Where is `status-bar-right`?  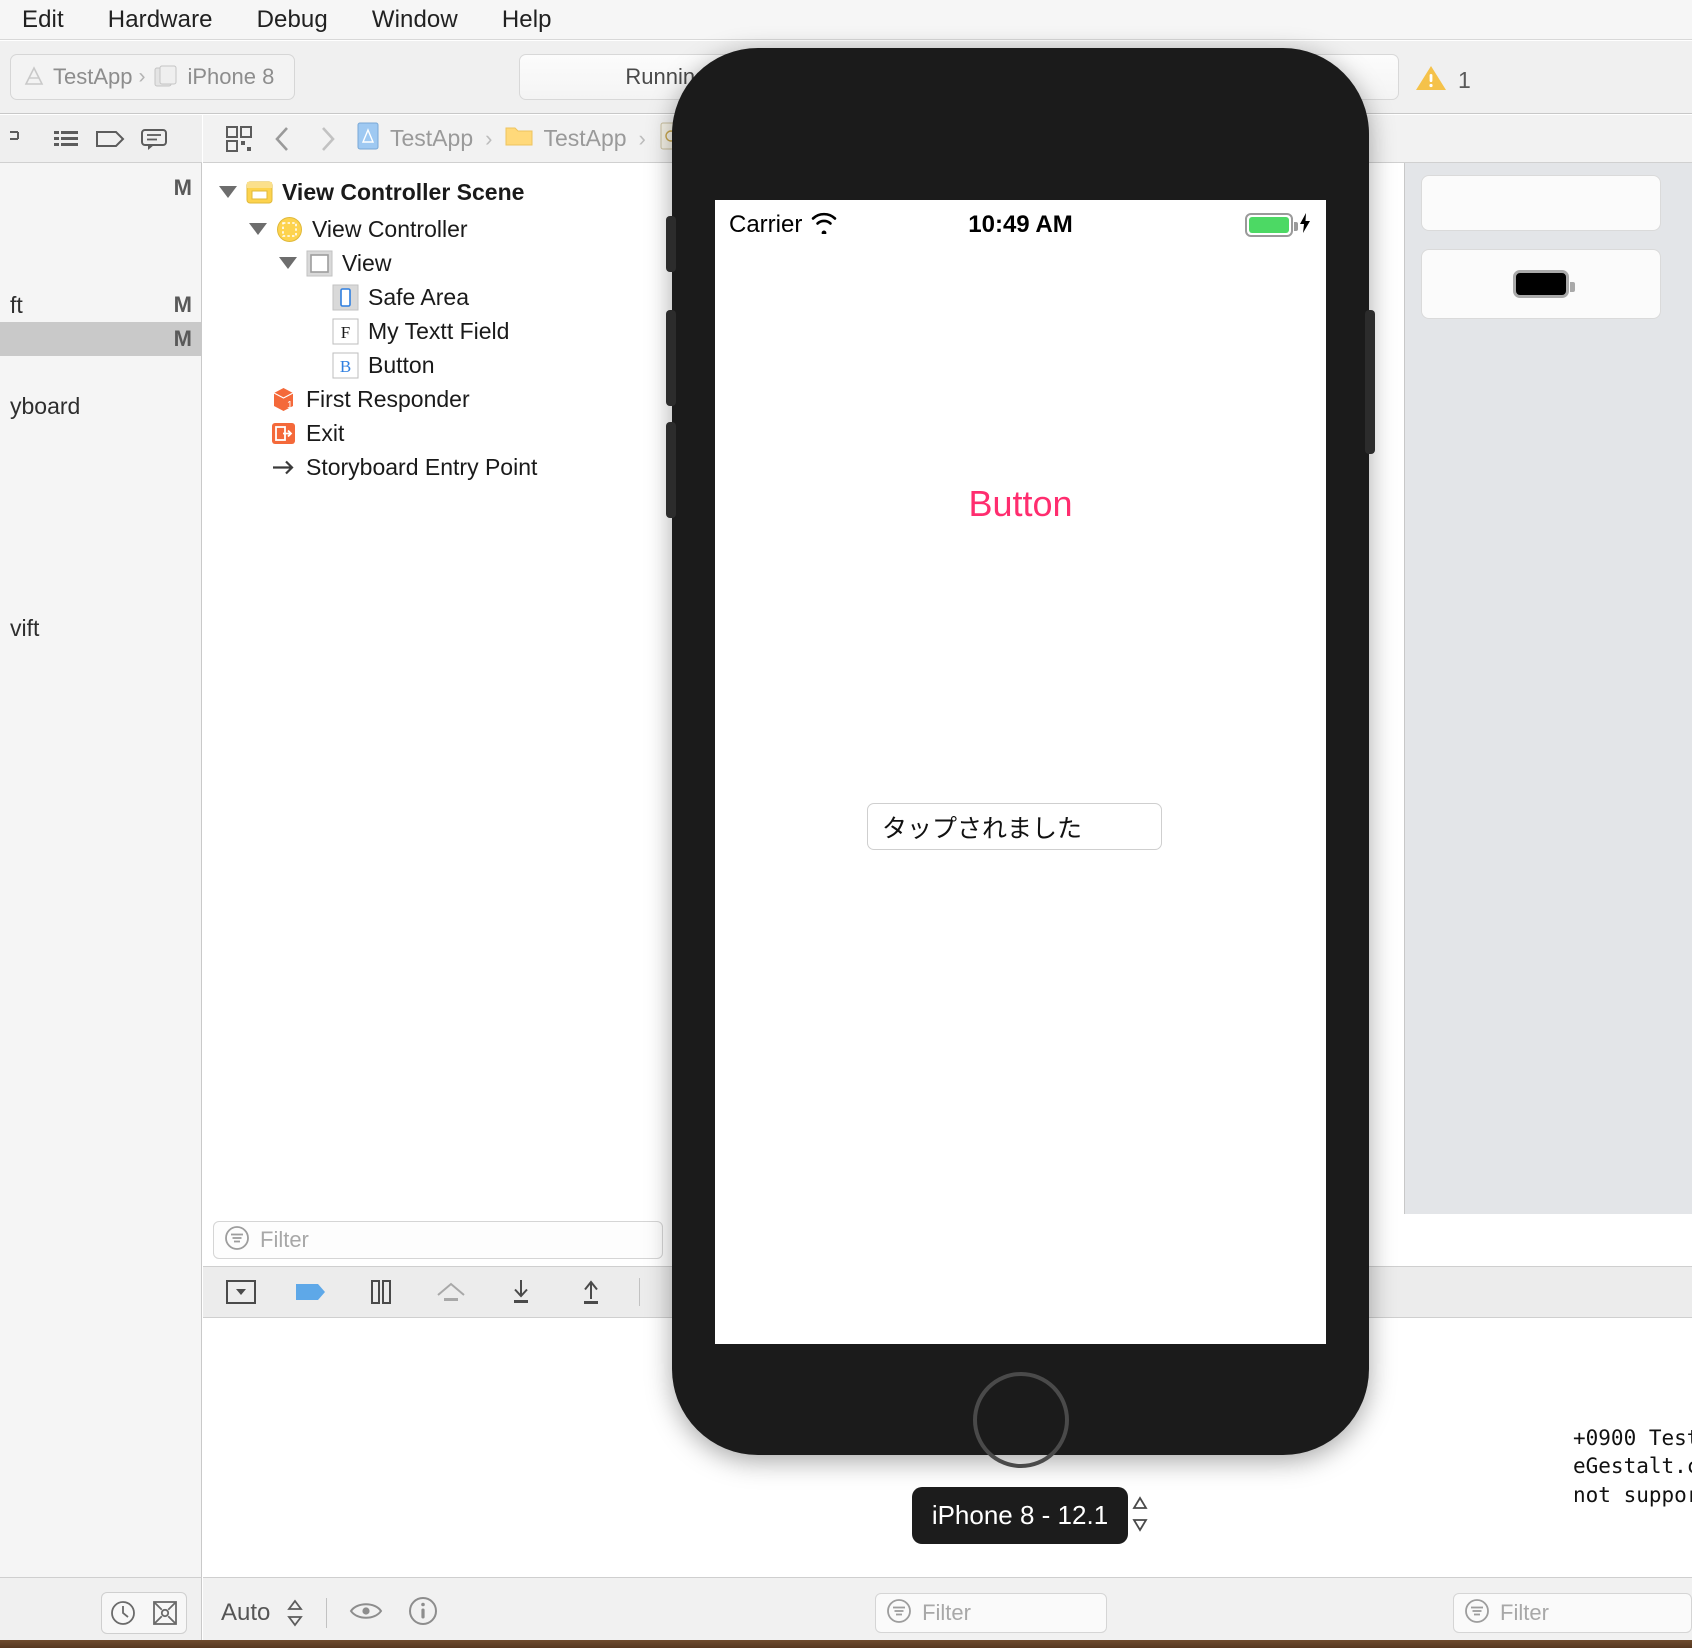 status-bar-right is located at coordinates (1278, 225).